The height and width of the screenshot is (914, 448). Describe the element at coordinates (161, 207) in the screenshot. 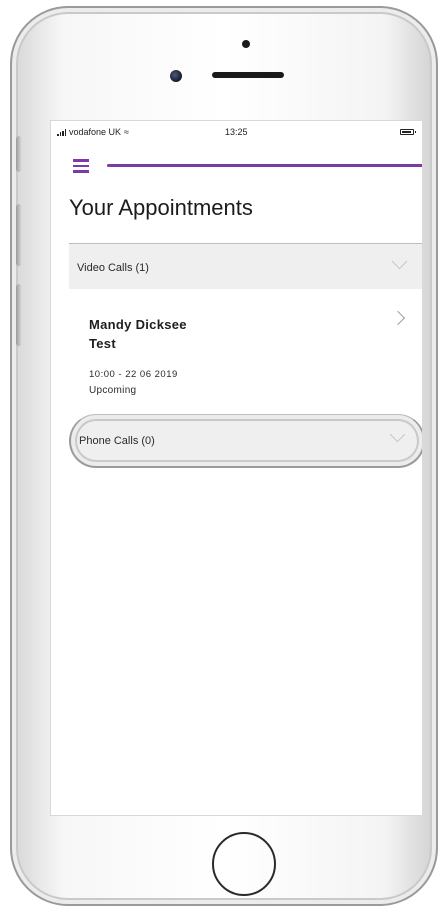

I see `page-title: Your Appointments` at that location.